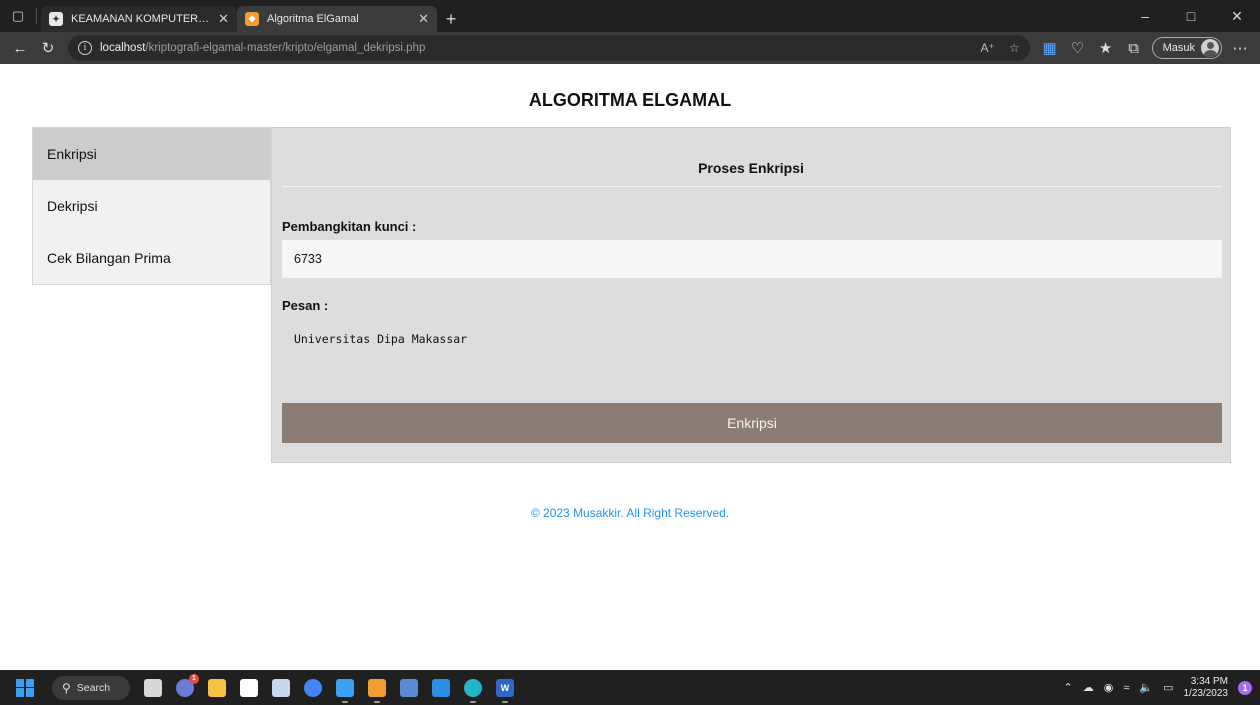 Image resolution: width=1260 pixels, height=705 pixels. Describe the element at coordinates (1014, 48) in the screenshot. I see `favorite-add-icon: ☆` at that location.